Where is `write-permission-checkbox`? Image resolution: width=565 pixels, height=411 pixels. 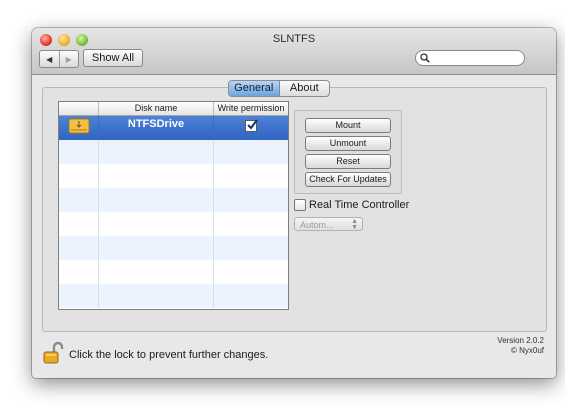 write-permission-checkbox is located at coordinates (251, 125).